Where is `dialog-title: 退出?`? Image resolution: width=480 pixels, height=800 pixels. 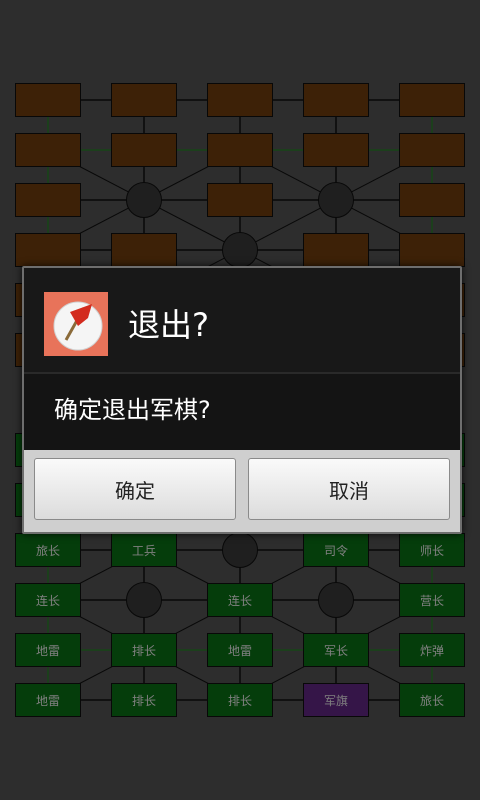 dialog-title: 退出? is located at coordinates (168, 325).